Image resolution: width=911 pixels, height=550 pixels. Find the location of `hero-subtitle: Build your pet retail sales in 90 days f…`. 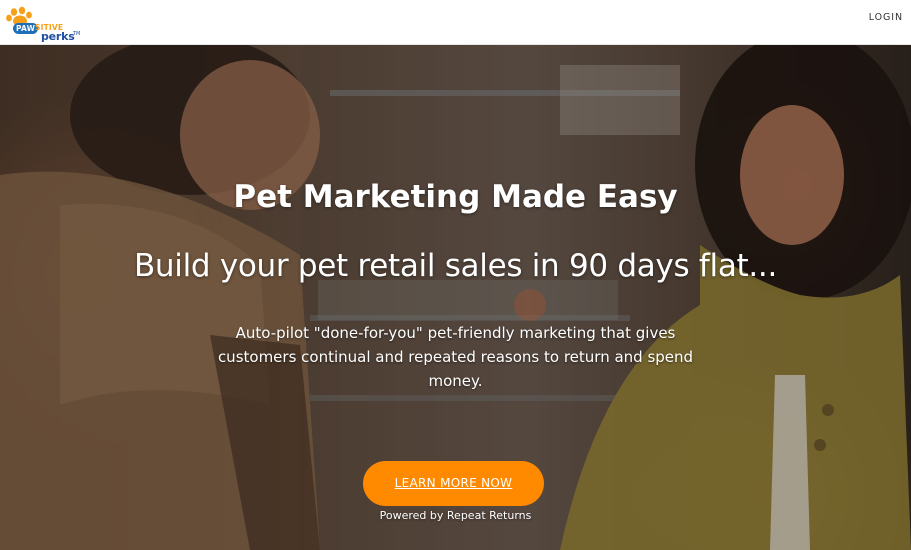

hero-subtitle: Build your pet retail sales in 90 days f… is located at coordinates (455, 266).